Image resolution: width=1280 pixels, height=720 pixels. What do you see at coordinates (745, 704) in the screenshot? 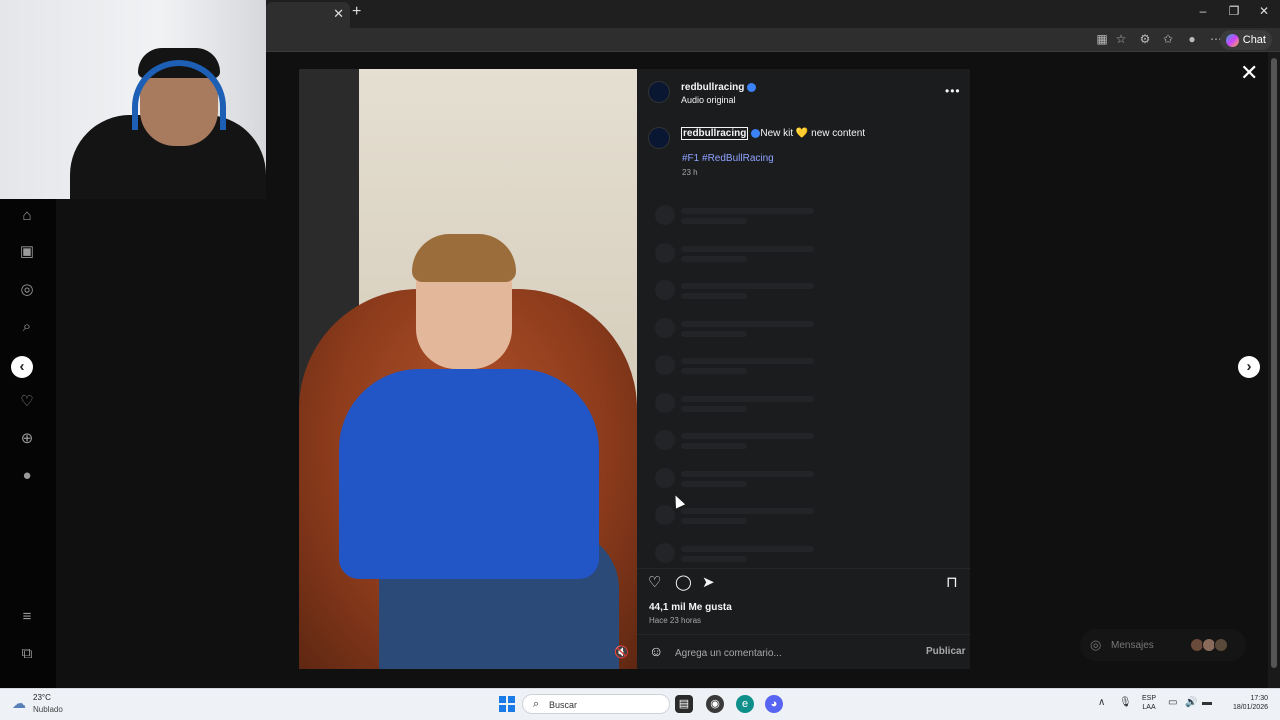
I see `edge-icon: e` at bounding box center [745, 704].